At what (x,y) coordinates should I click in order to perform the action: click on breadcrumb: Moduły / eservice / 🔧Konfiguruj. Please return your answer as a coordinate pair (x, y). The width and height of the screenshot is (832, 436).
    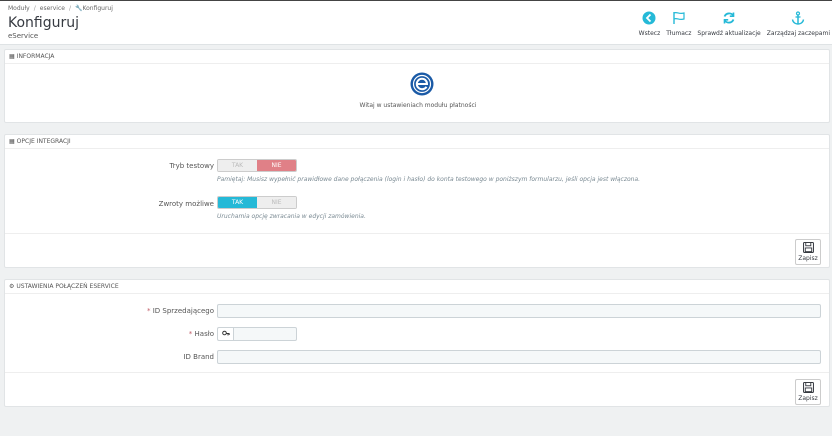
    Looking at the image, I should click on (60, 8).